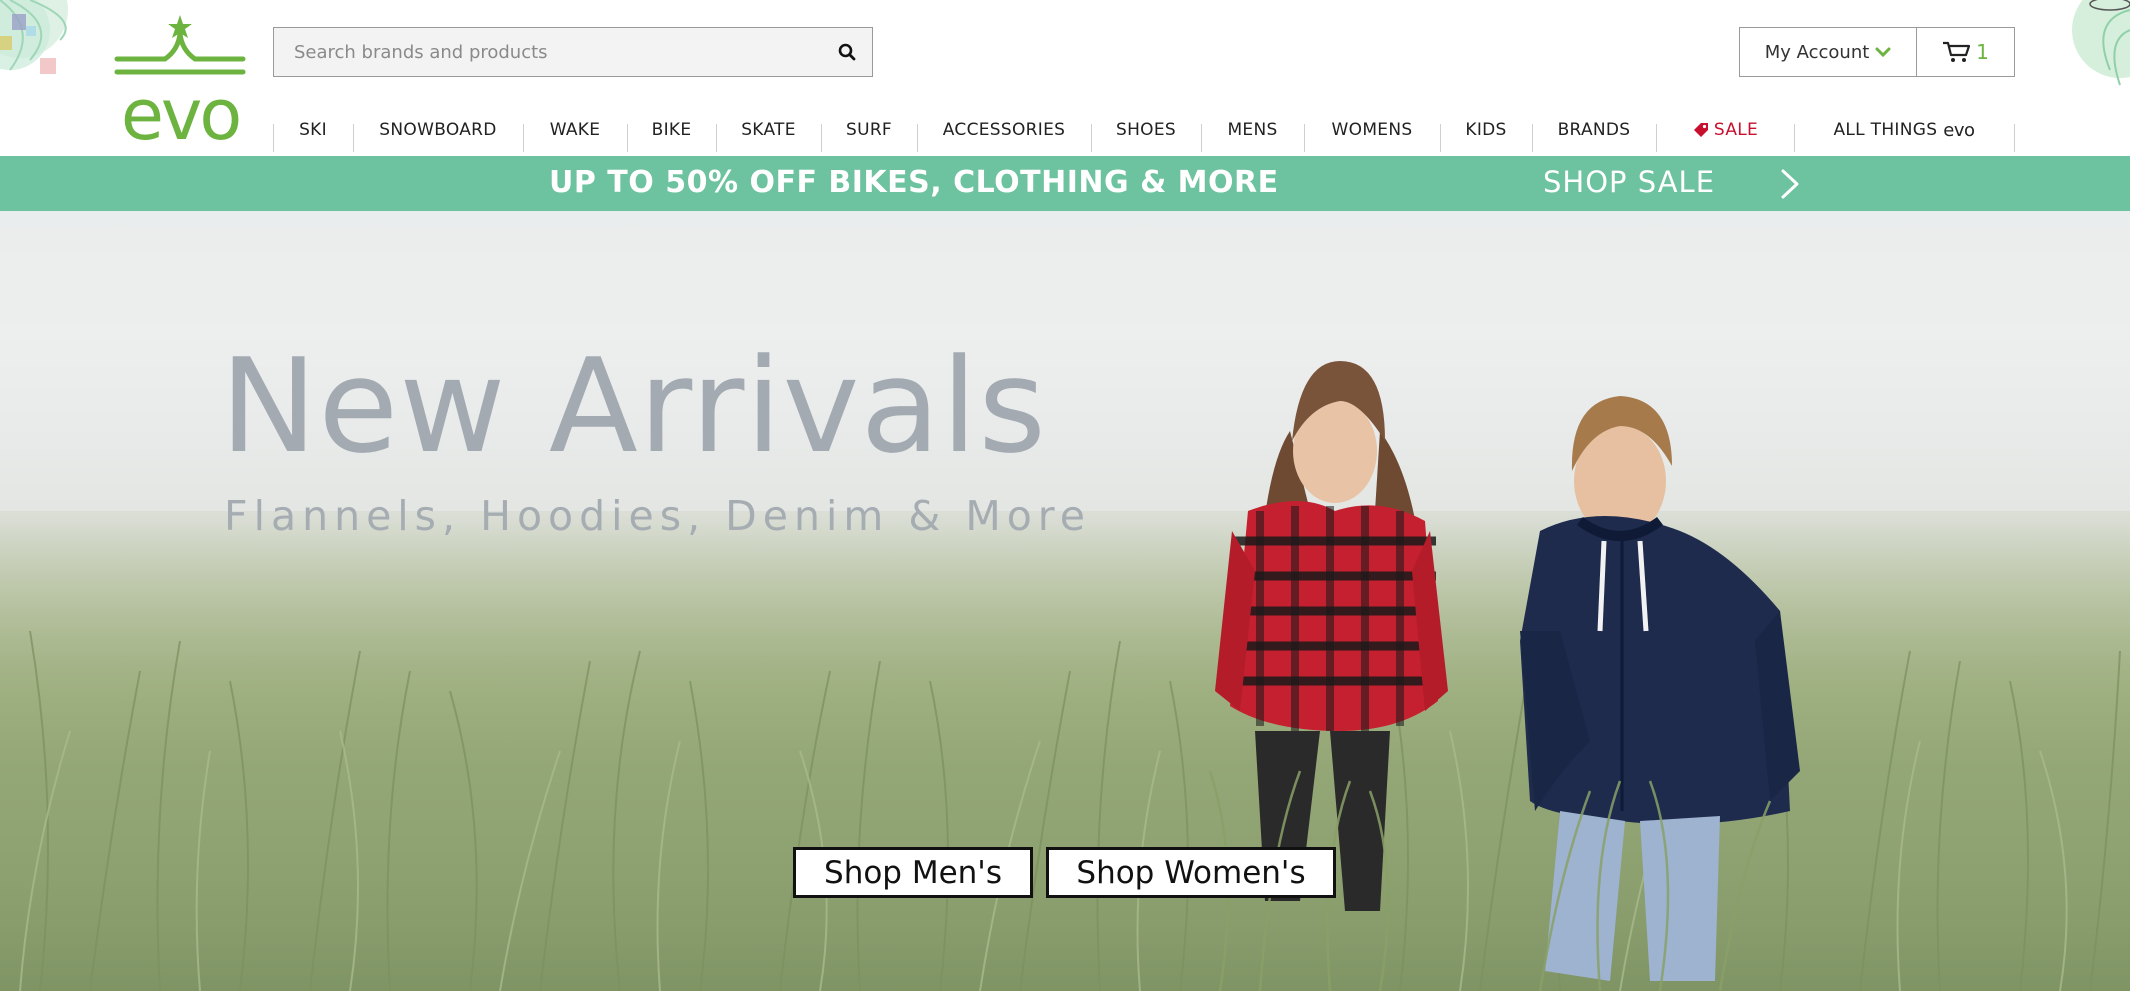 The height and width of the screenshot is (996, 2130). I want to click on tag-icon, so click(1700, 130).